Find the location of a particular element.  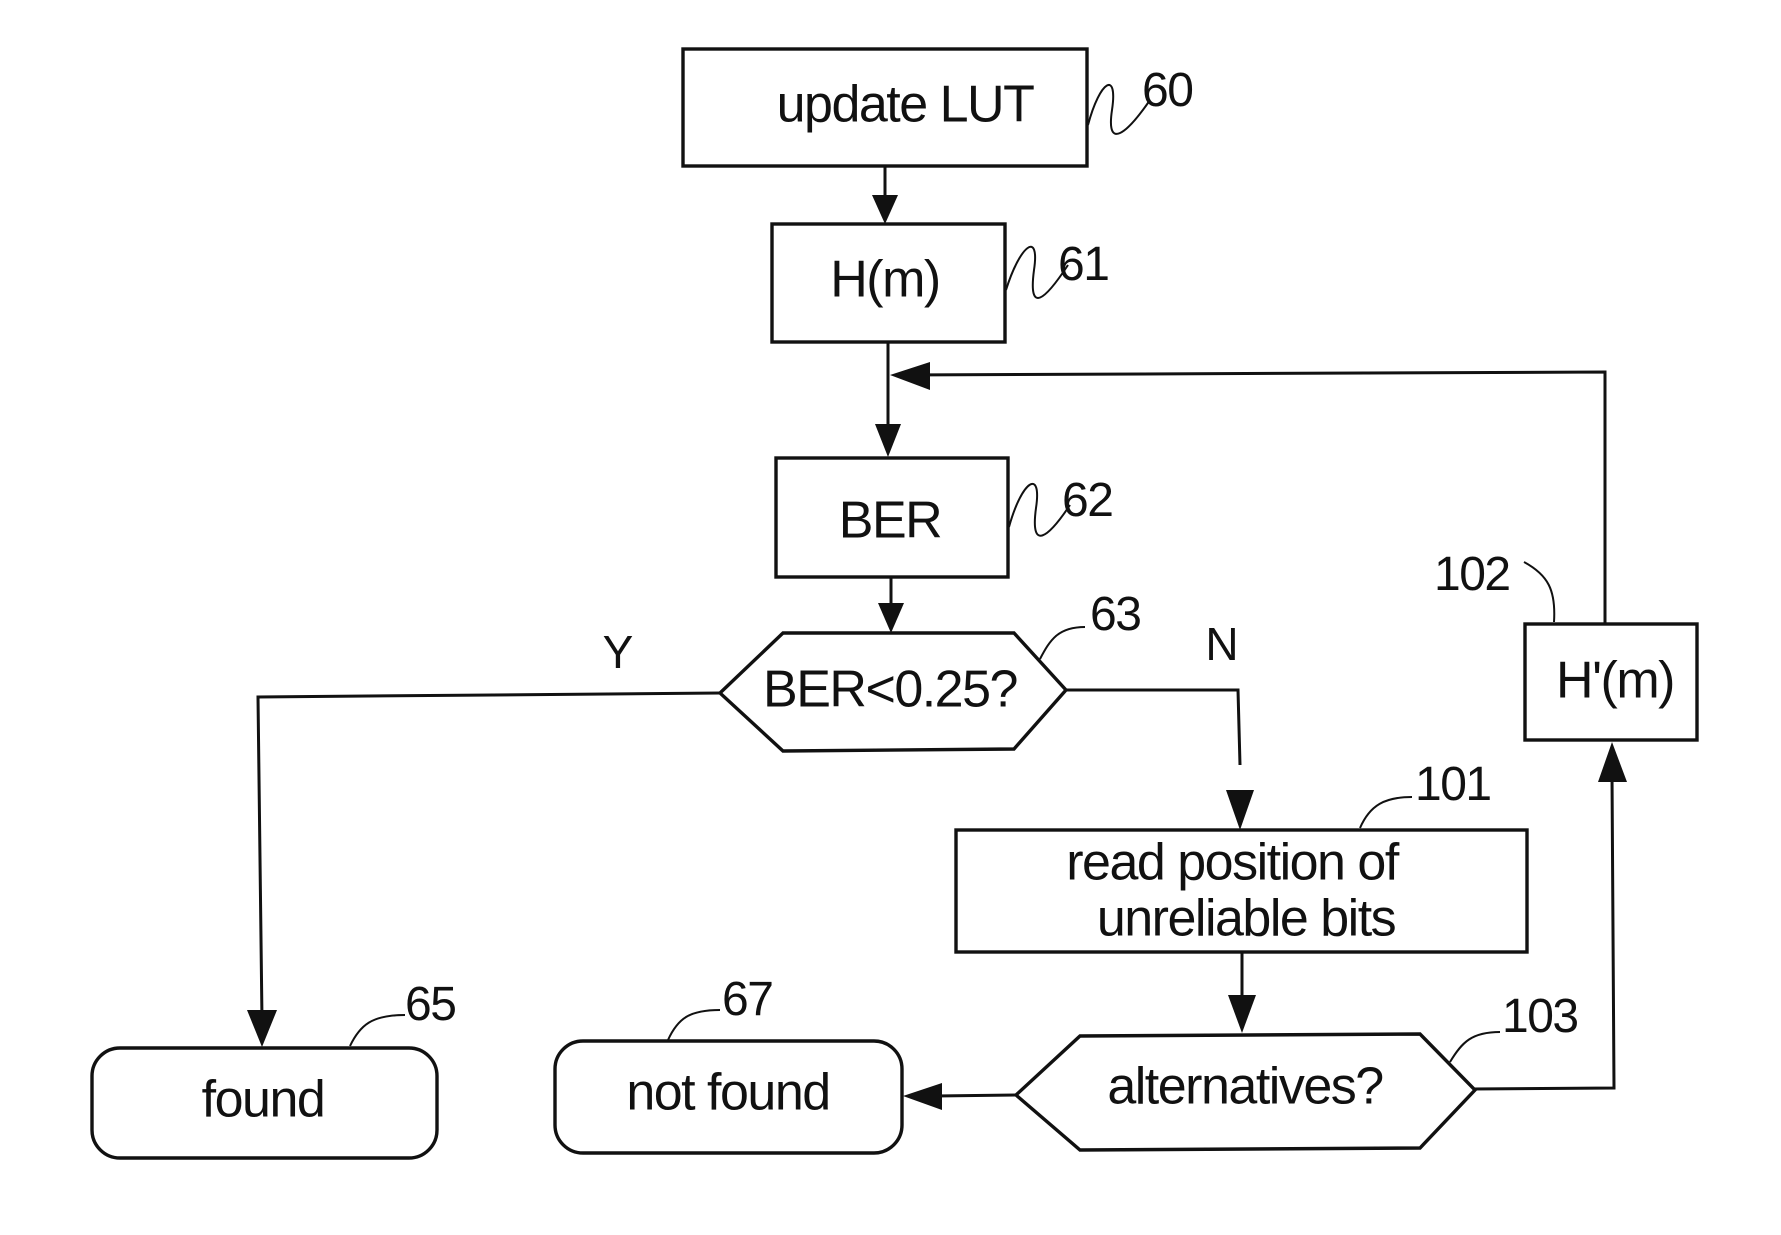

node-update-lut-label: update LUT is located at coordinates (905, 105).